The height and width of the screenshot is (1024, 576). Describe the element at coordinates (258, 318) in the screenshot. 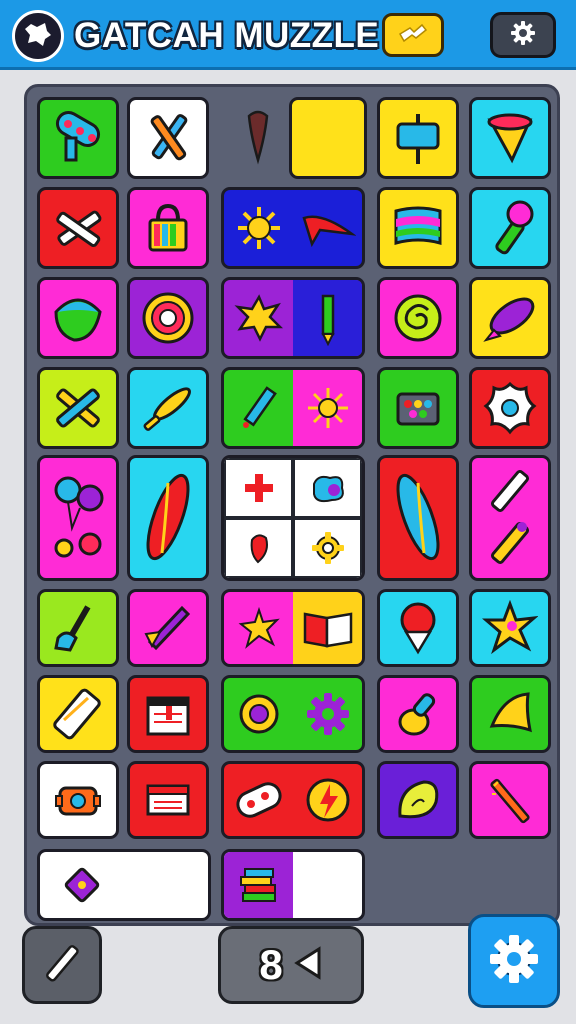

I see `splat-icon` at that location.